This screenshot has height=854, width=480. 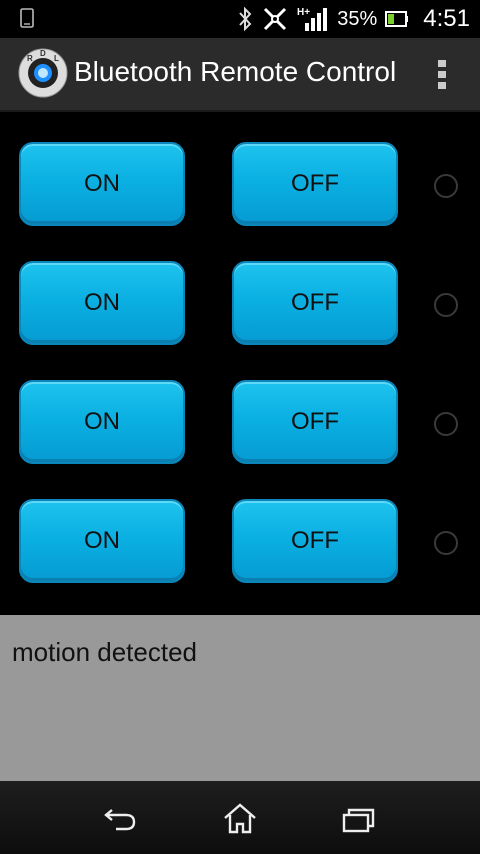 I want to click on overflow-menu-icon, so click(x=442, y=75).